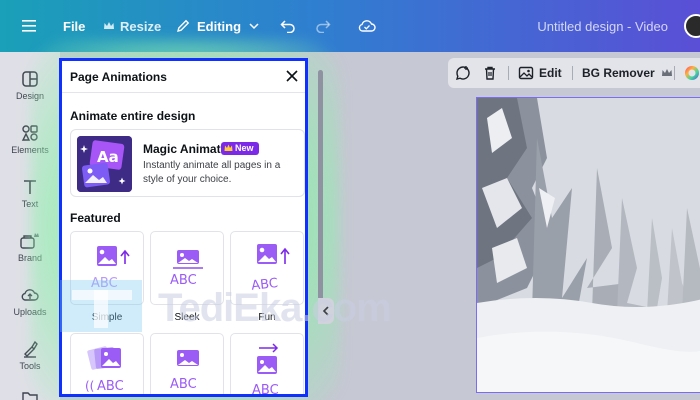 The height and width of the screenshot is (400, 700). I want to click on magic-animate-name: Magic Animate, so click(185, 149).